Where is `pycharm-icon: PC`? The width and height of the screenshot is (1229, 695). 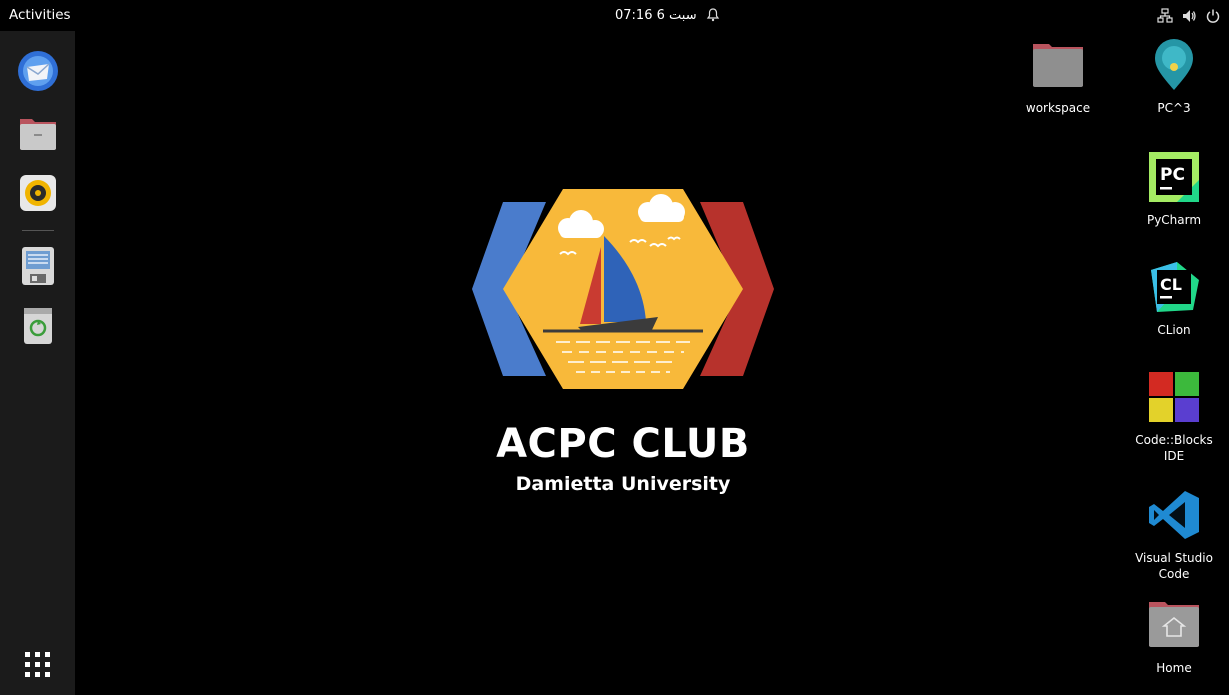
pycharm-icon: PC is located at coordinates (1174, 177).